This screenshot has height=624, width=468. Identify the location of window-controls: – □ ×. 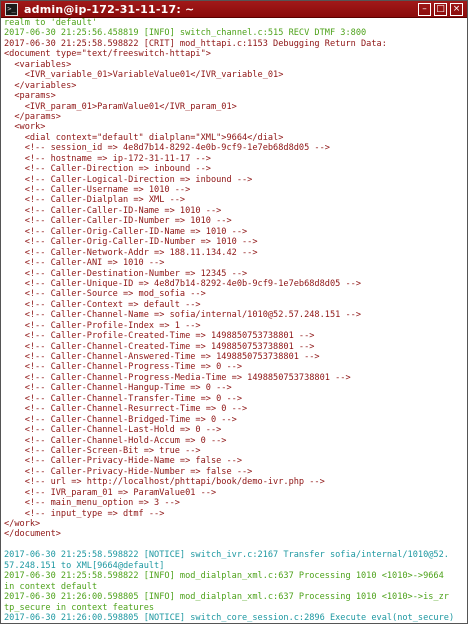
(440, 9).